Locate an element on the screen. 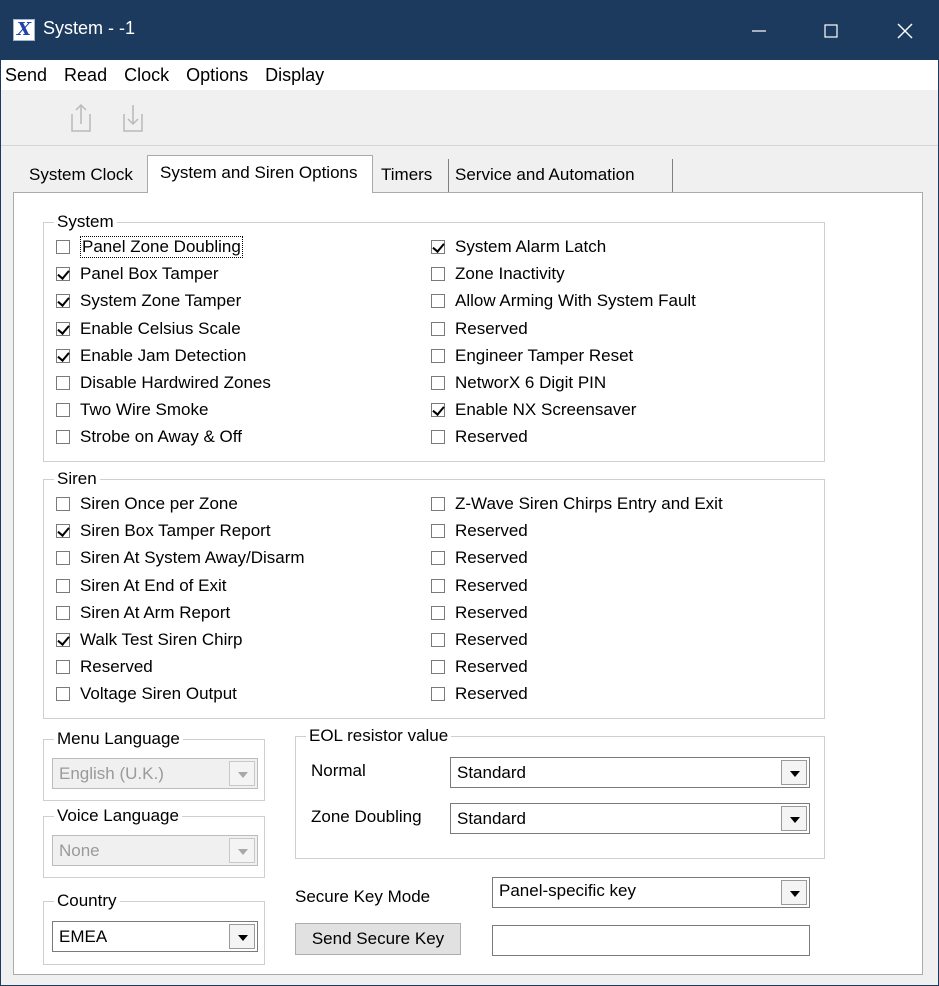 This screenshot has width=939, height=986. checkbox-engineer-tamper-reset: Engineer Tamper Reset is located at coordinates (532, 356).